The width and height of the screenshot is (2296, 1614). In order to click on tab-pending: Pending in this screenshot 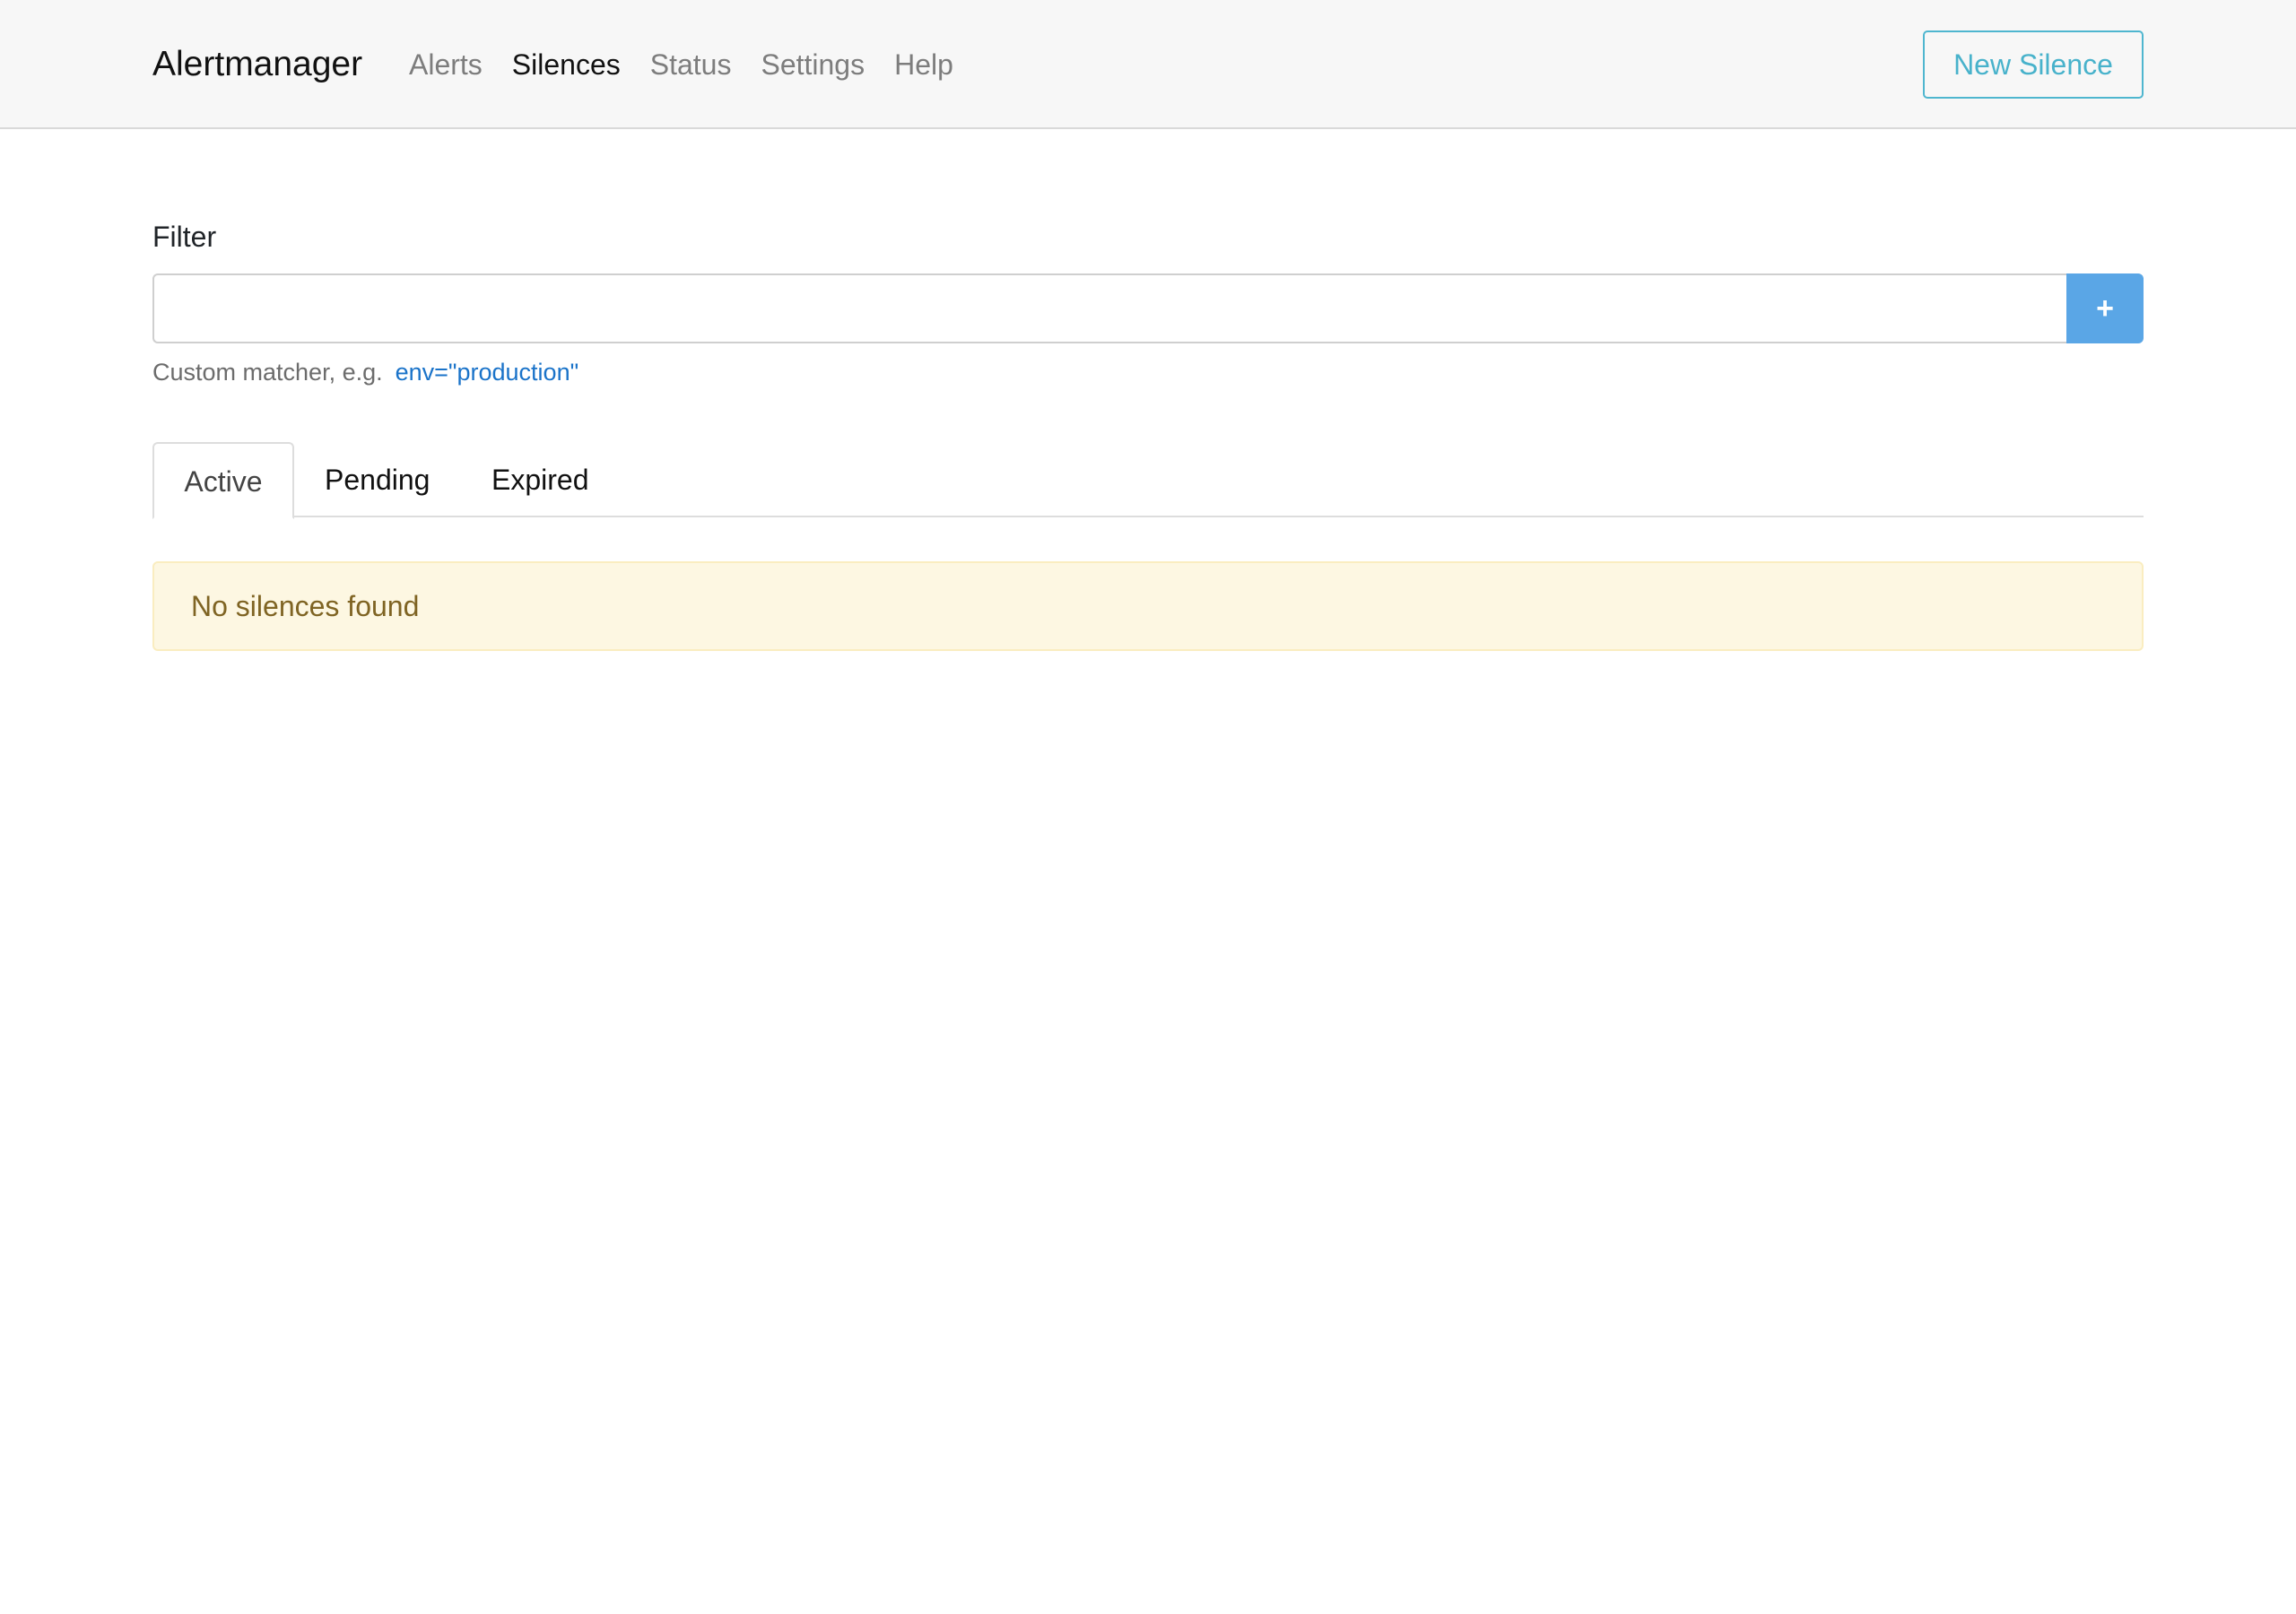, I will do `click(377, 479)`.